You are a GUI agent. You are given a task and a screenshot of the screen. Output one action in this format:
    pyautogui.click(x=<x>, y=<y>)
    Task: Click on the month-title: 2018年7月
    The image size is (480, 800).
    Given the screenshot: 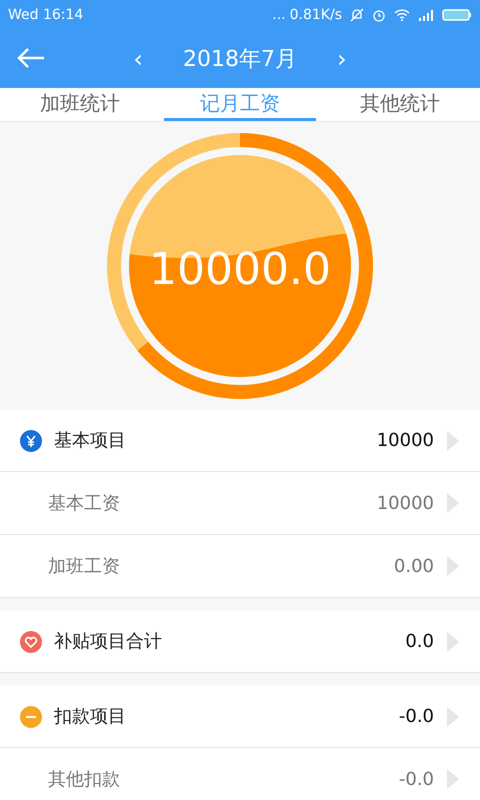 What is the action you would take?
    pyautogui.click(x=240, y=60)
    